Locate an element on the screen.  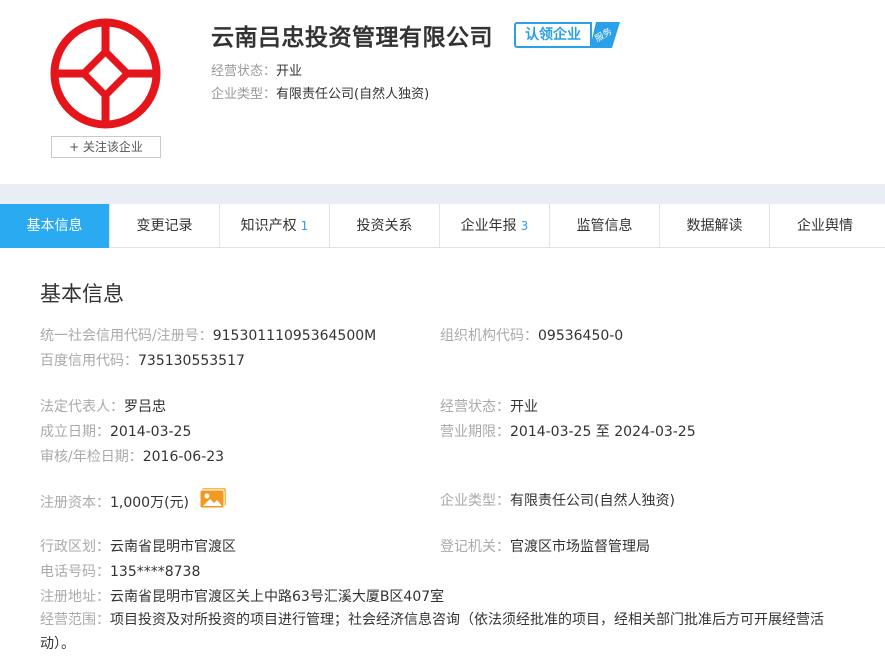
org-code-field: 组织机构代码：09536450-0 is located at coordinates (531, 335).